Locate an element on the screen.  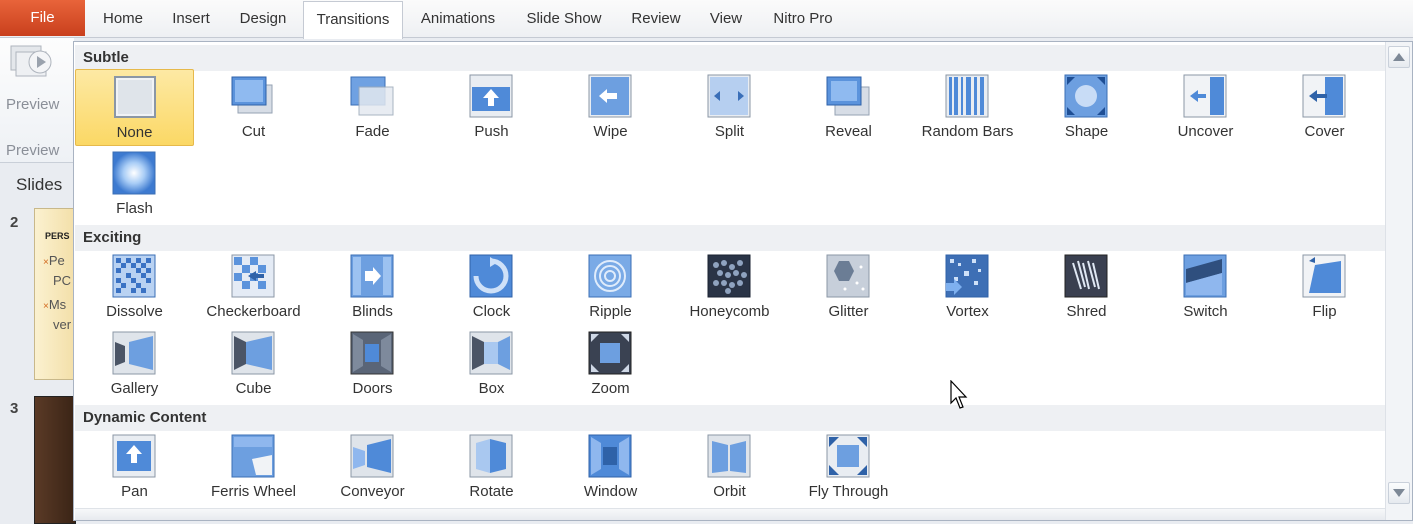
transition-label: Gallery is located at coordinates (134, 388).